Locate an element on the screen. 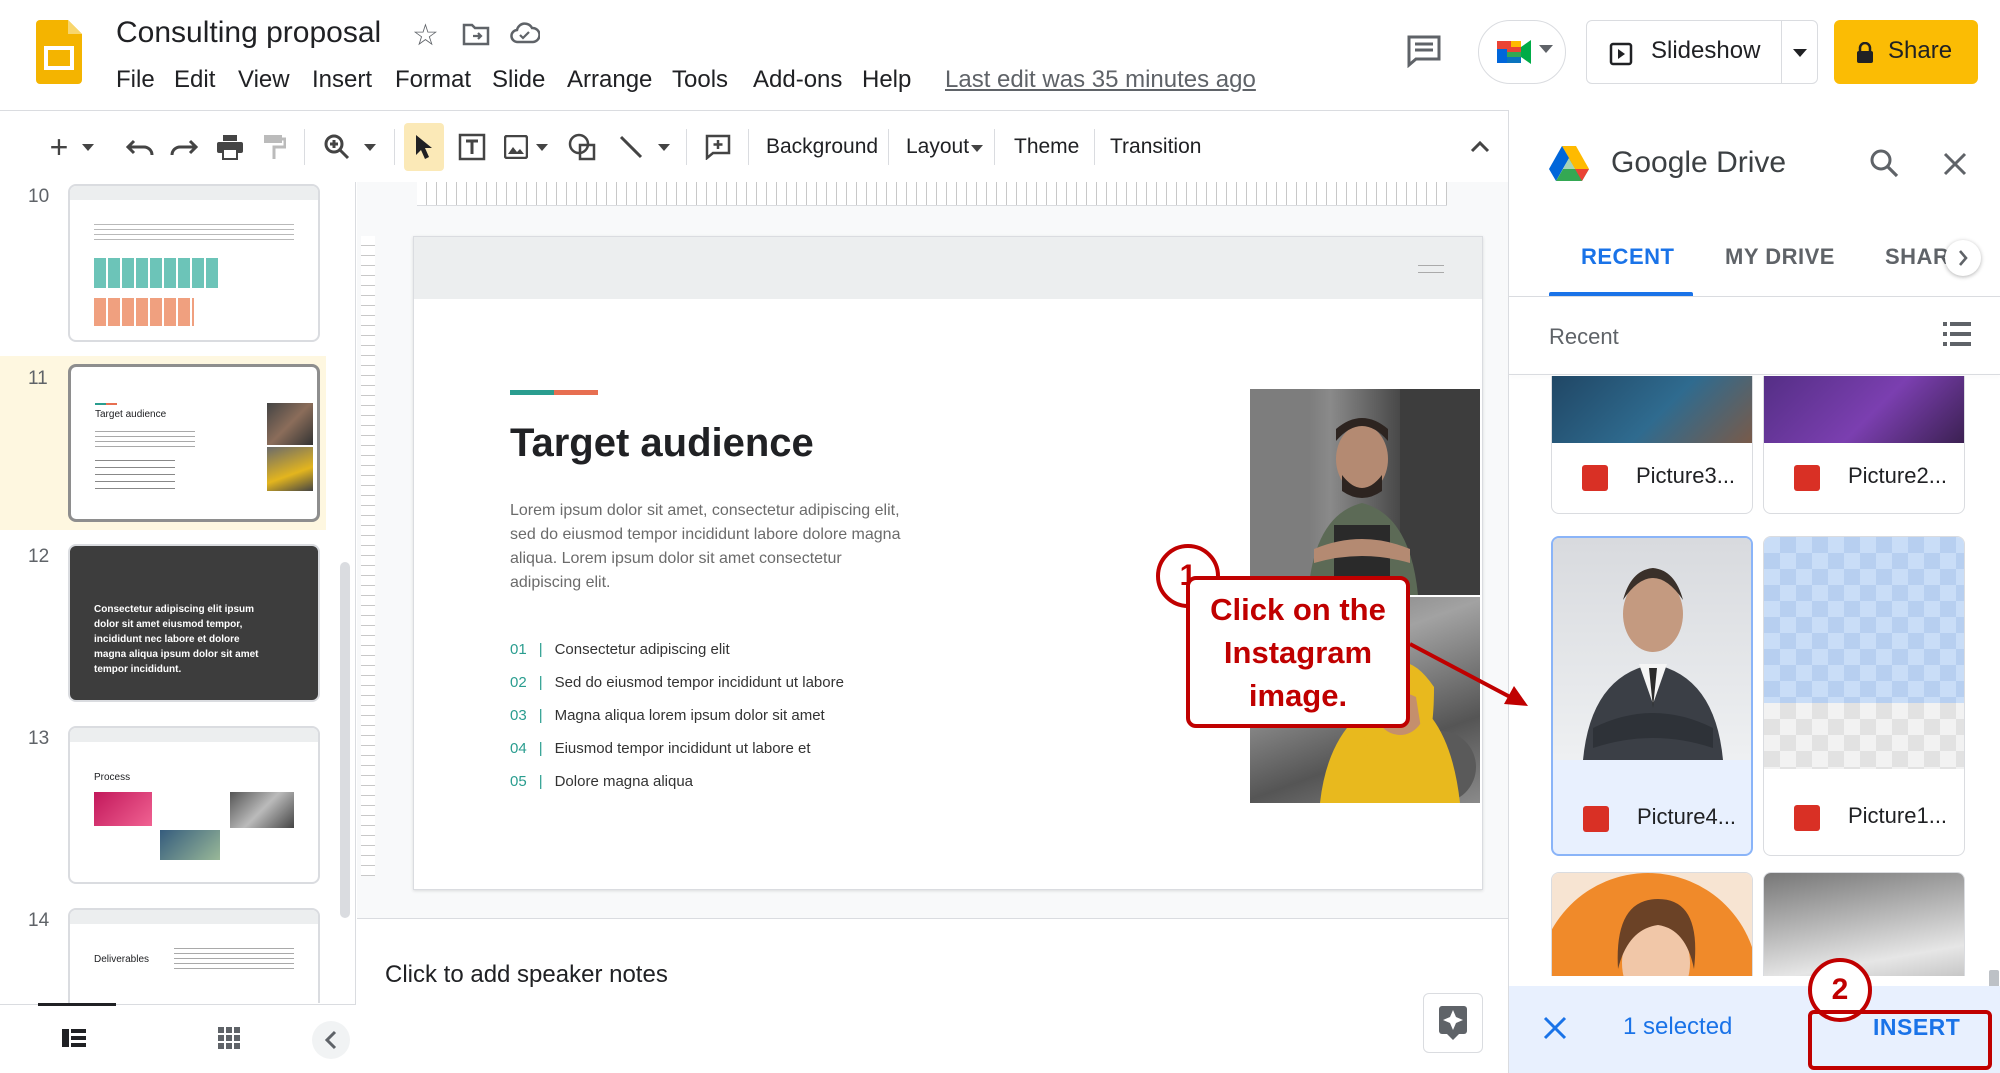 The height and width of the screenshot is (1073, 2000). print-button is located at coordinates (230, 147).